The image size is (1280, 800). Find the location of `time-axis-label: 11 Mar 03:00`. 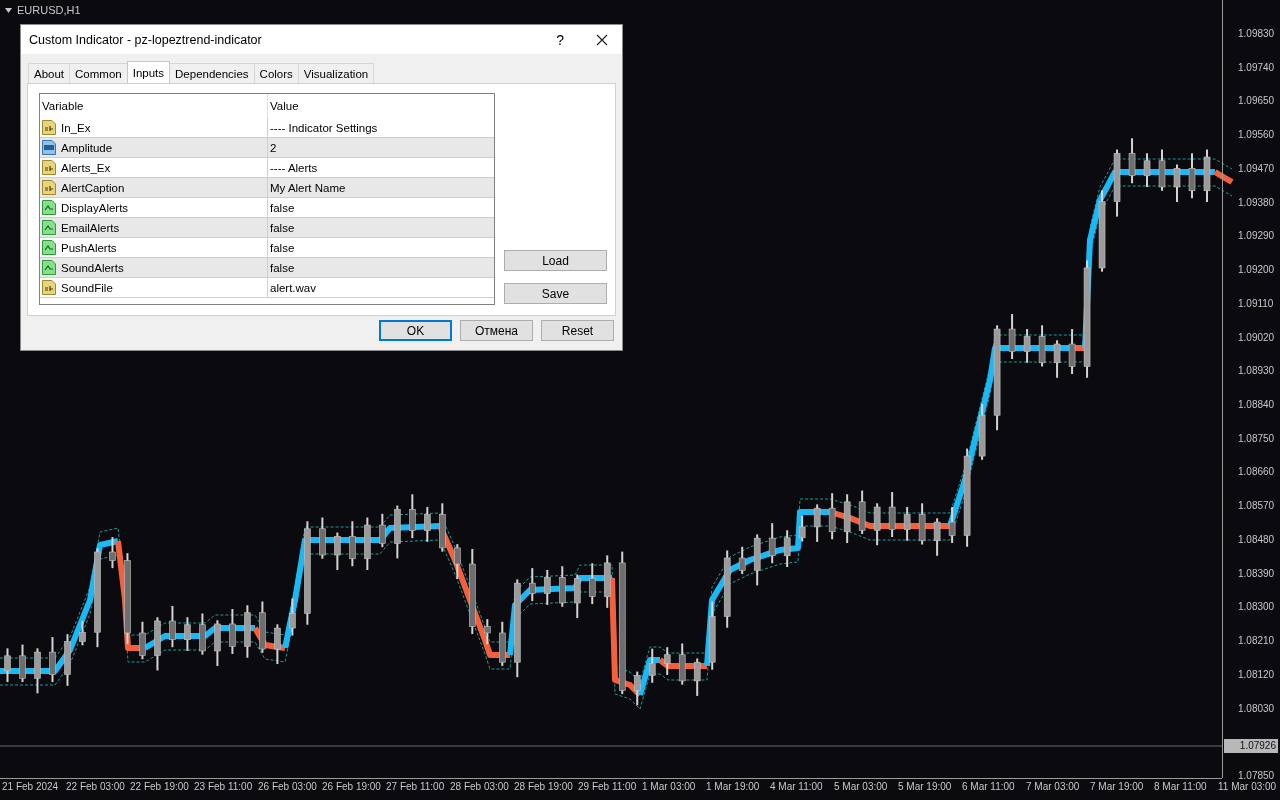

time-axis-label: 11 Mar 03:00 is located at coordinates (1248, 786).